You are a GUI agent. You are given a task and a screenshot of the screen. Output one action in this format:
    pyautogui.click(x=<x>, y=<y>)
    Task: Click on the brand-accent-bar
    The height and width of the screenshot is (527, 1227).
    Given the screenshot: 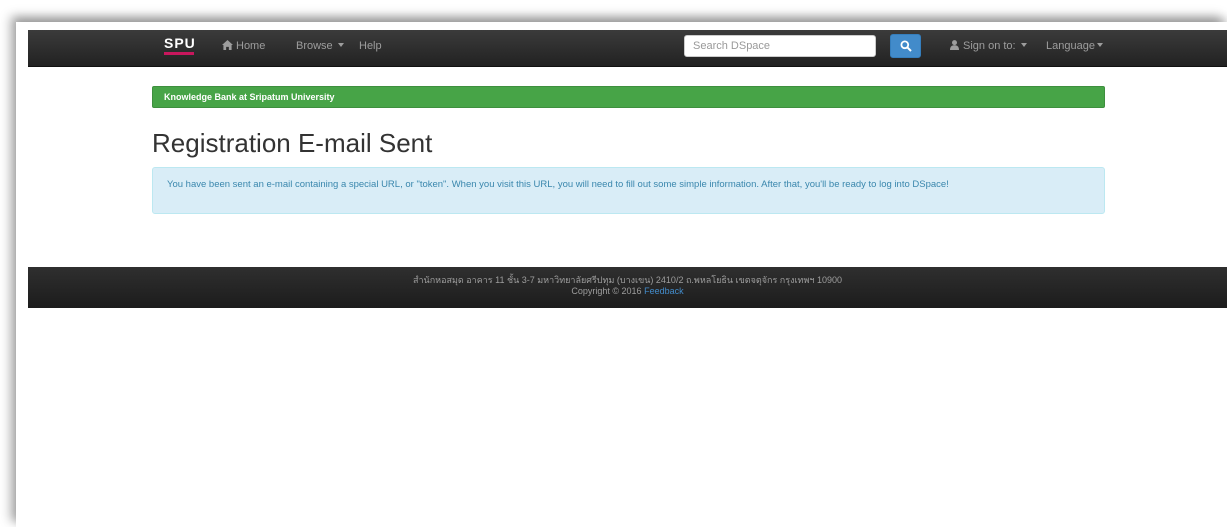 What is the action you would take?
    pyautogui.click(x=179, y=53)
    